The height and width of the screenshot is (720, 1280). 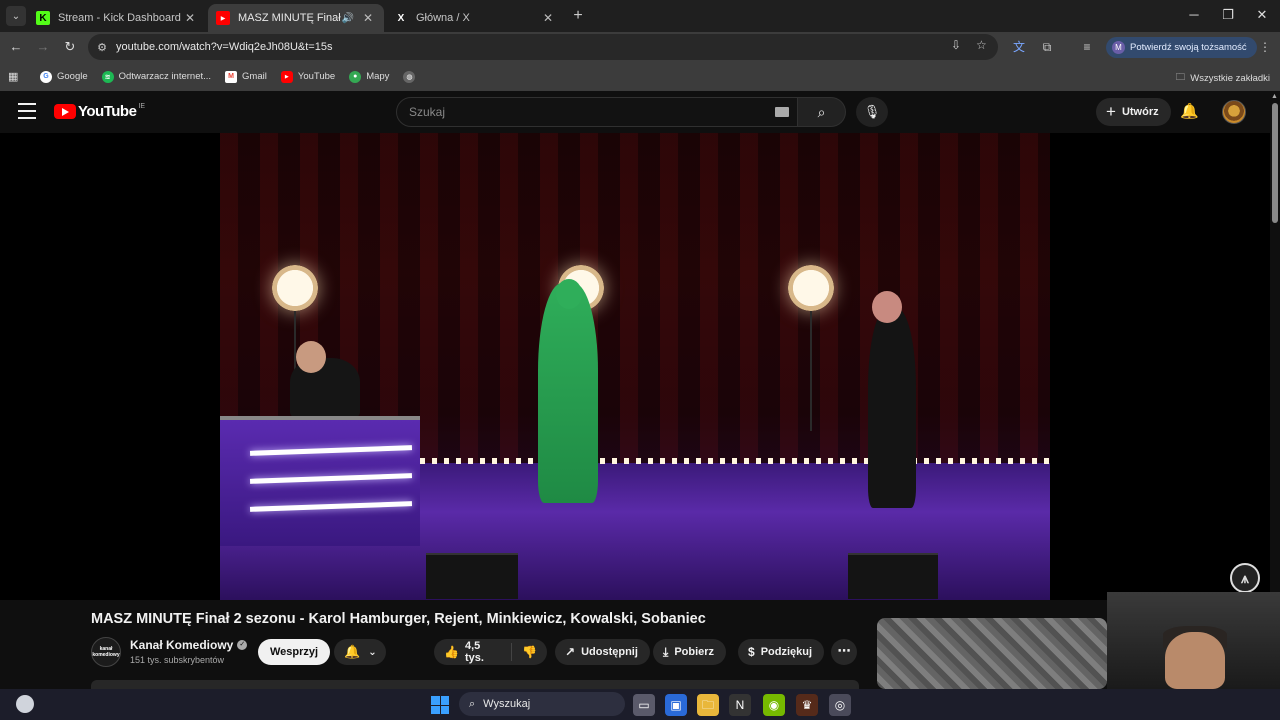 I want to click on channel-name-link: Kanał Komediowy ✓, so click(x=189, y=645).